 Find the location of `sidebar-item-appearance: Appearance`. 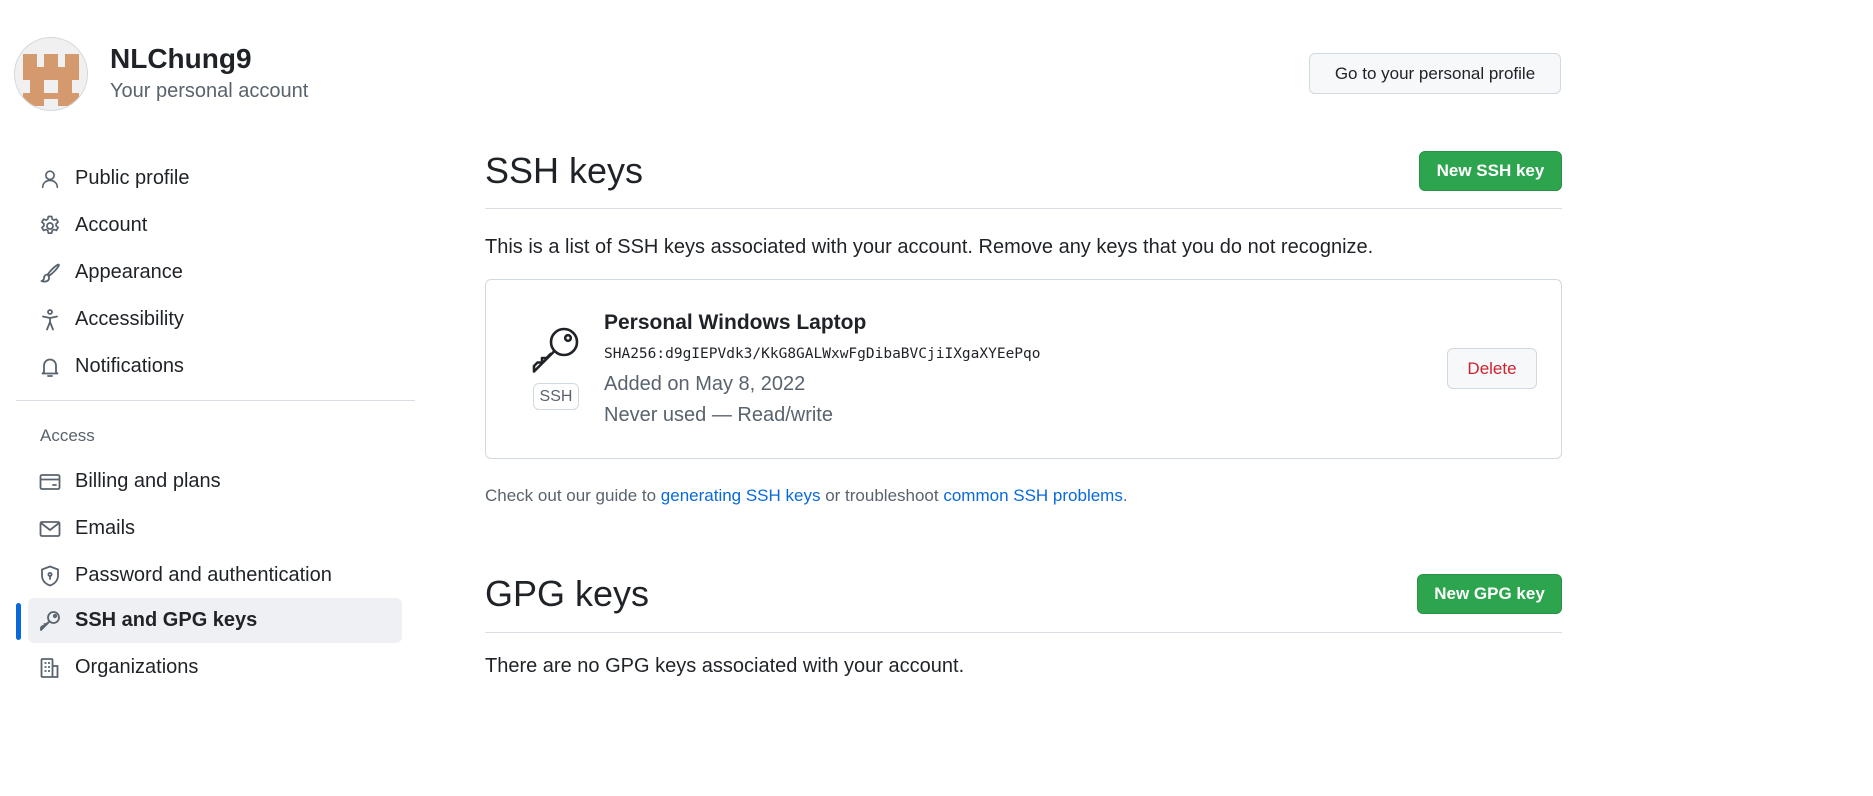

sidebar-item-appearance: Appearance is located at coordinates (215, 272).